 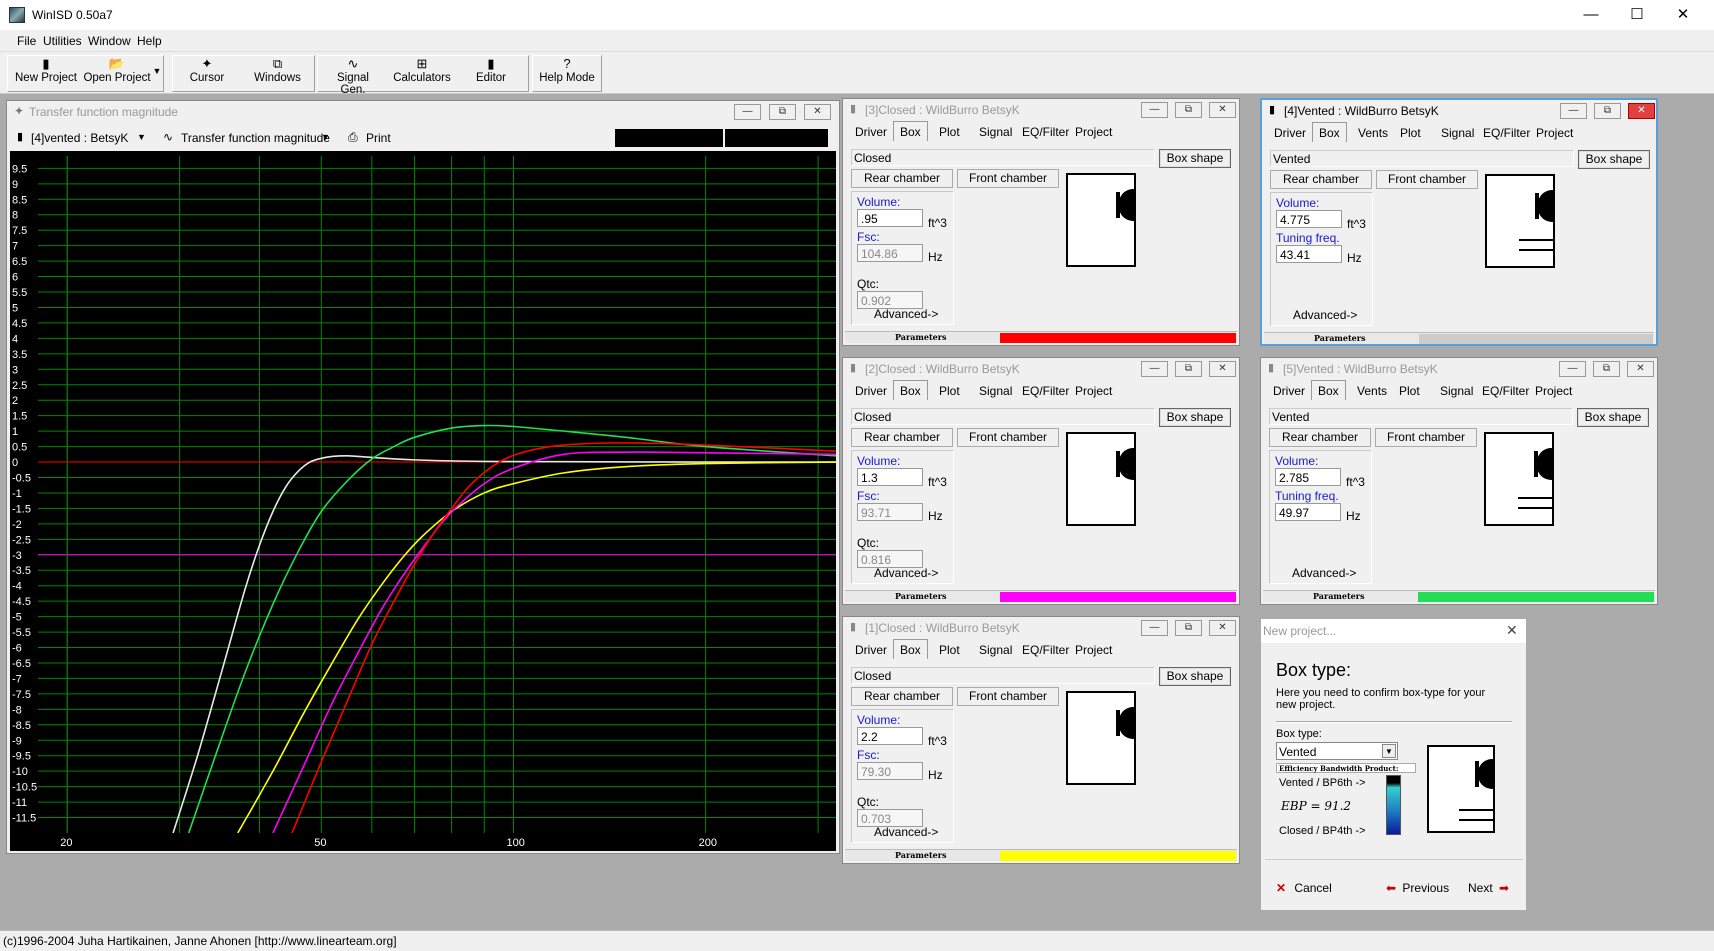 What do you see at coordinates (1512, 630) in the screenshot?
I see `dialog-close-icon: ✕` at bounding box center [1512, 630].